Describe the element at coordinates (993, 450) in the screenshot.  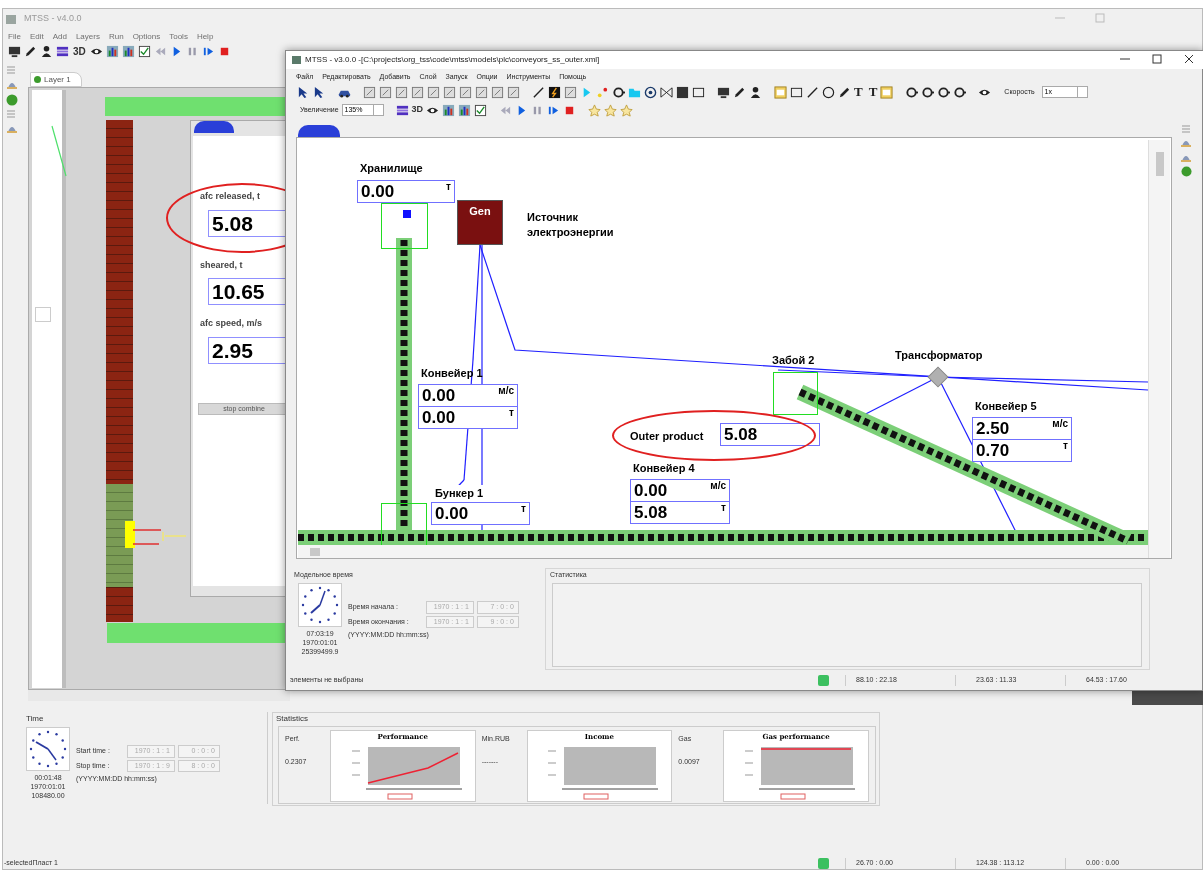
I see `display-value: 0.70` at that location.